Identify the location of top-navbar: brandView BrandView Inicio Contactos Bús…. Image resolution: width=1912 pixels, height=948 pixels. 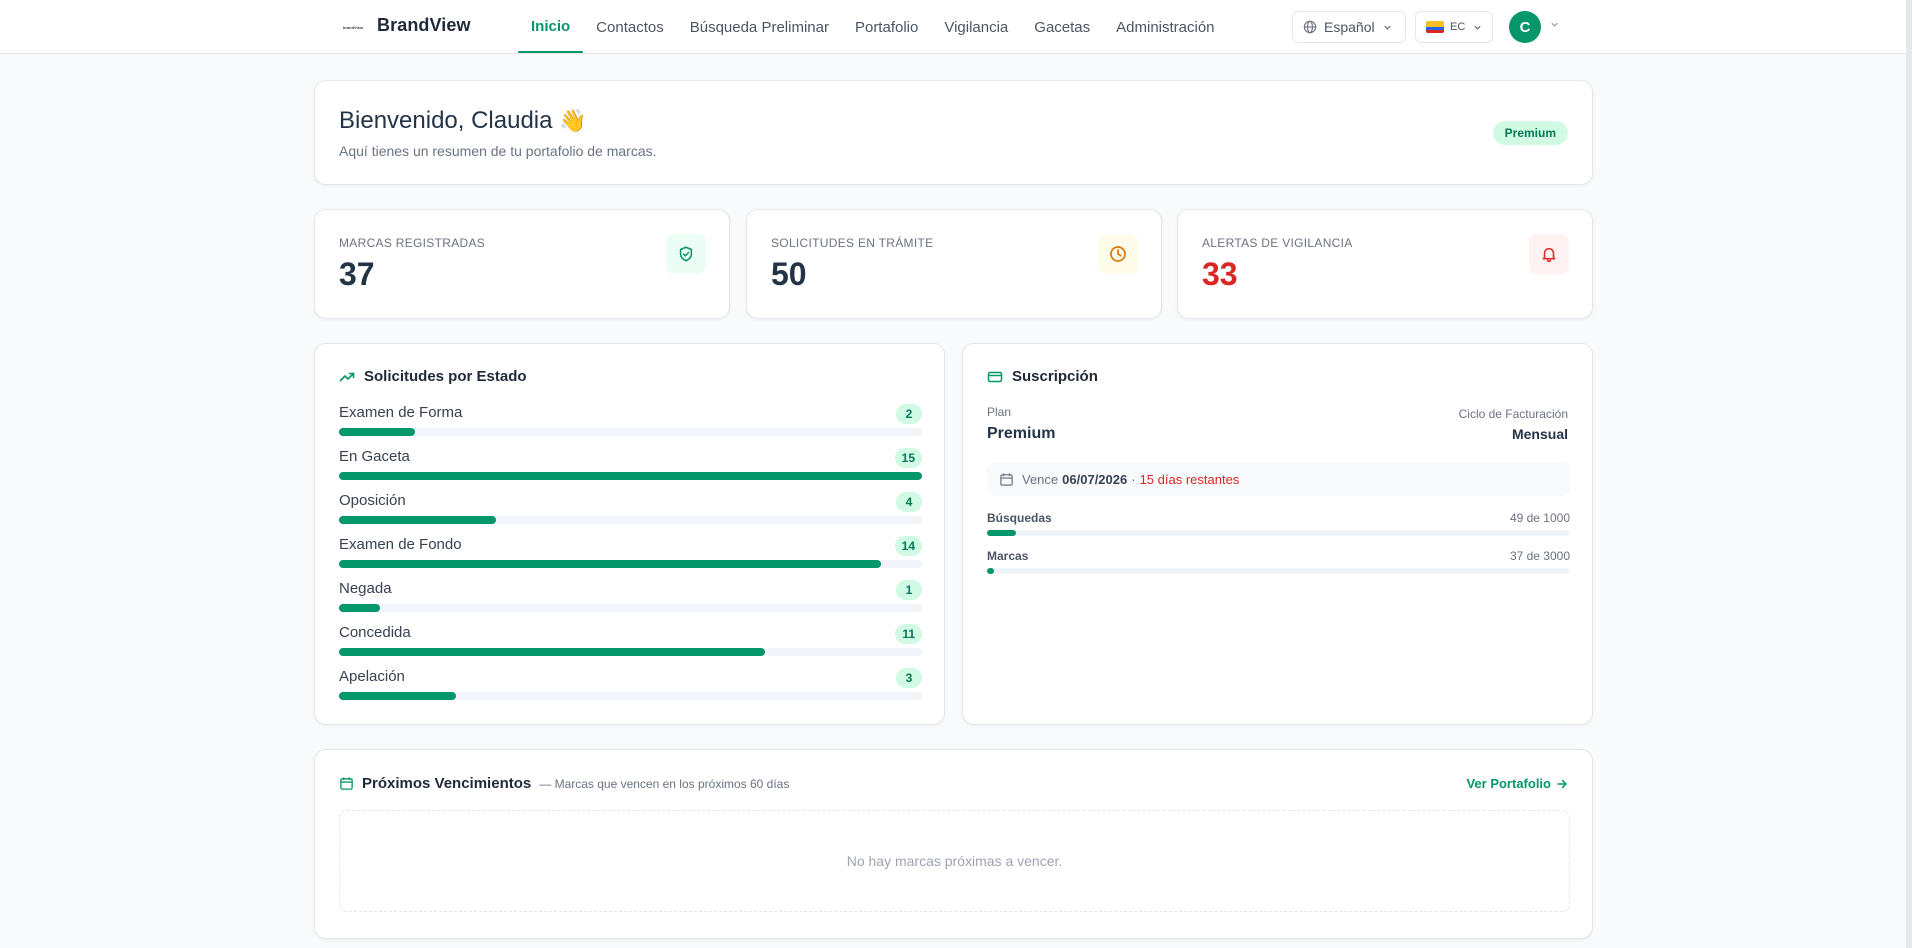
(953, 27).